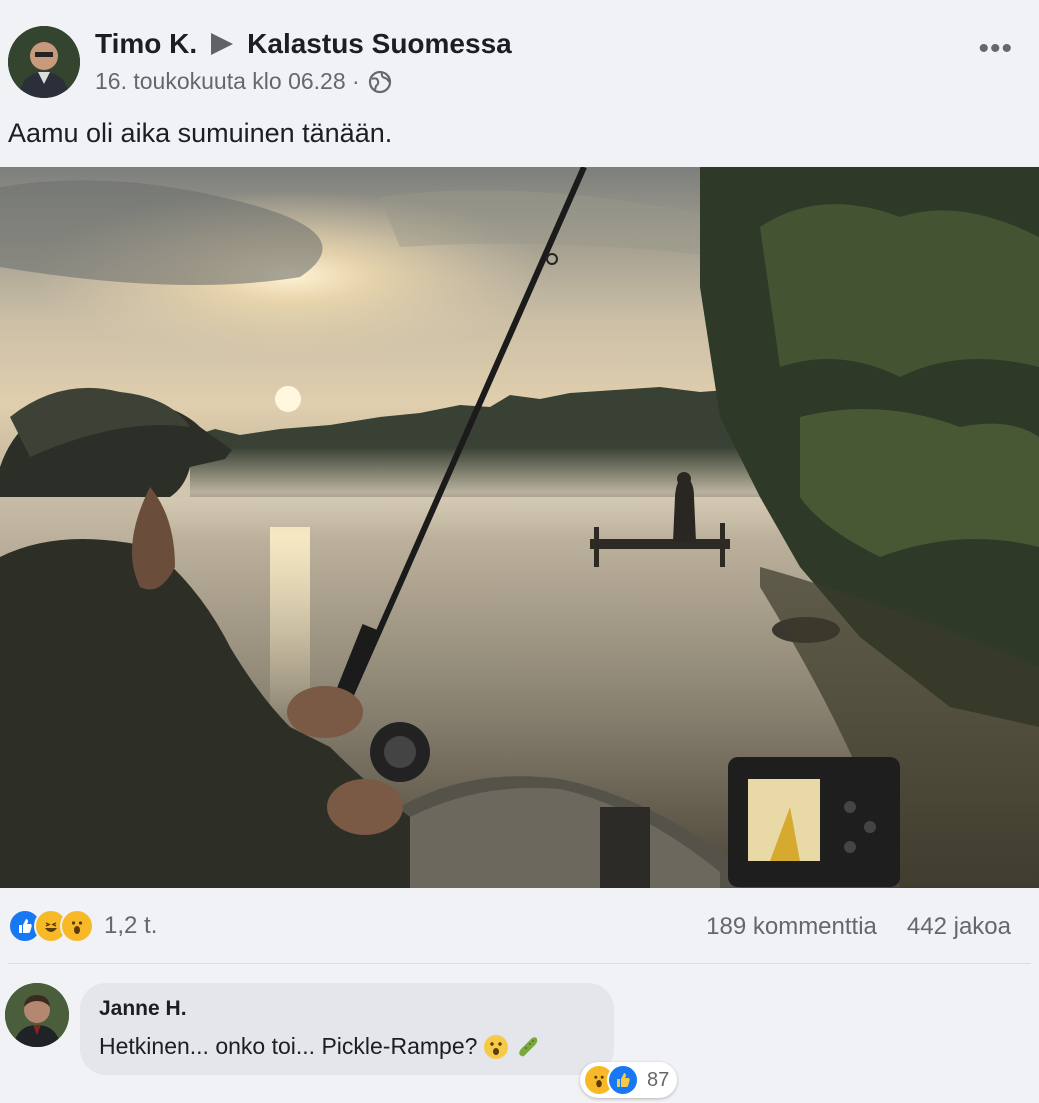 The width and height of the screenshot is (1039, 1103). What do you see at coordinates (959, 927) in the screenshot?
I see `share-count-link: 442 jakoa` at bounding box center [959, 927].